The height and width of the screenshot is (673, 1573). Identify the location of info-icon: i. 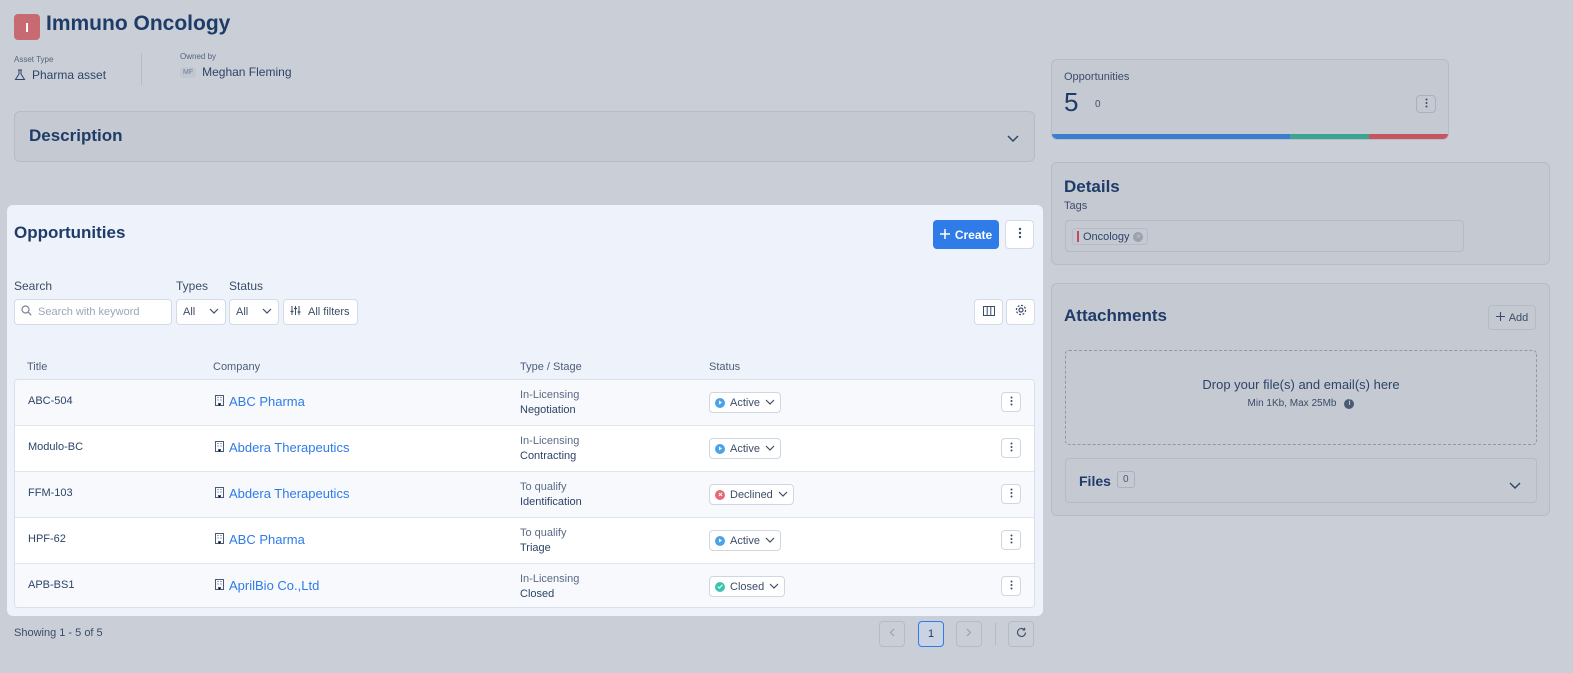
(1349, 403).